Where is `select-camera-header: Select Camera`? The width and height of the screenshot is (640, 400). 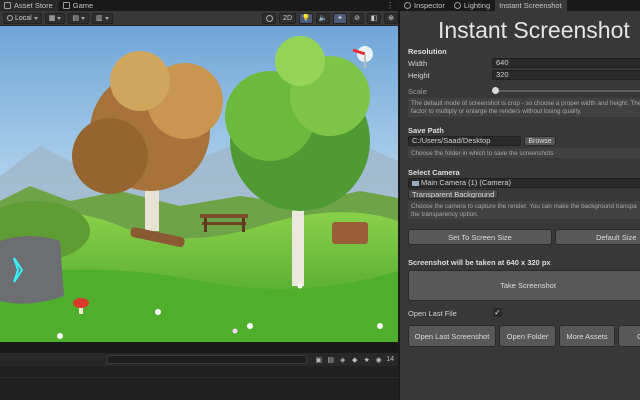 select-camera-header: Select Camera is located at coordinates (434, 172).